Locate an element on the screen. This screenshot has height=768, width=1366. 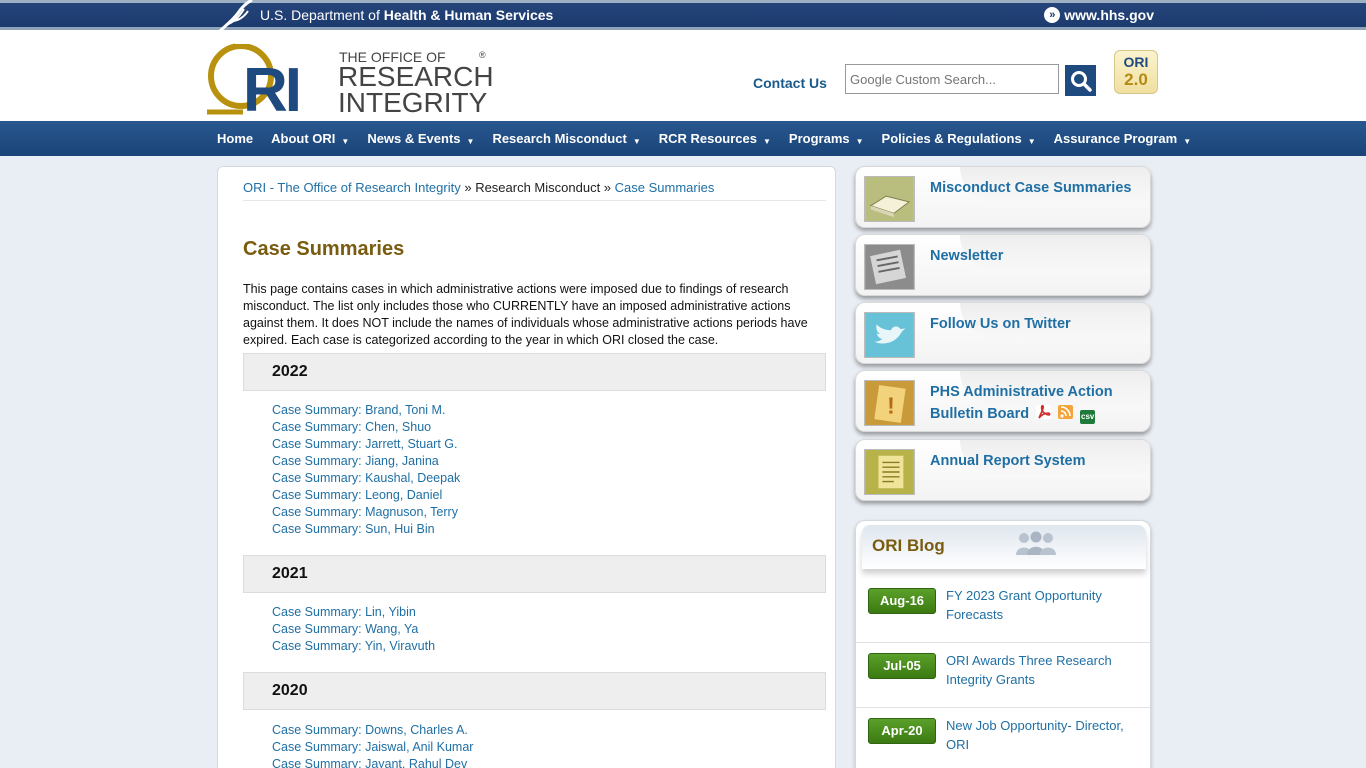
list-item: Case Summary: Kaushal, Deepak is located at coordinates (366, 478).